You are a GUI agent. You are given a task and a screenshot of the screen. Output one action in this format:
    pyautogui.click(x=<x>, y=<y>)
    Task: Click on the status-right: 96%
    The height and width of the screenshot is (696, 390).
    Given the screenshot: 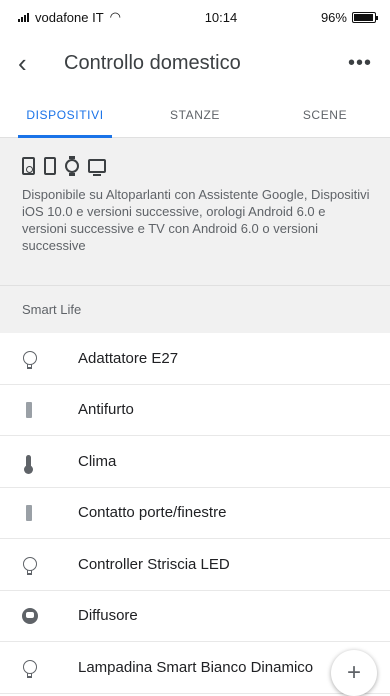 What is the action you would take?
    pyautogui.click(x=349, y=17)
    